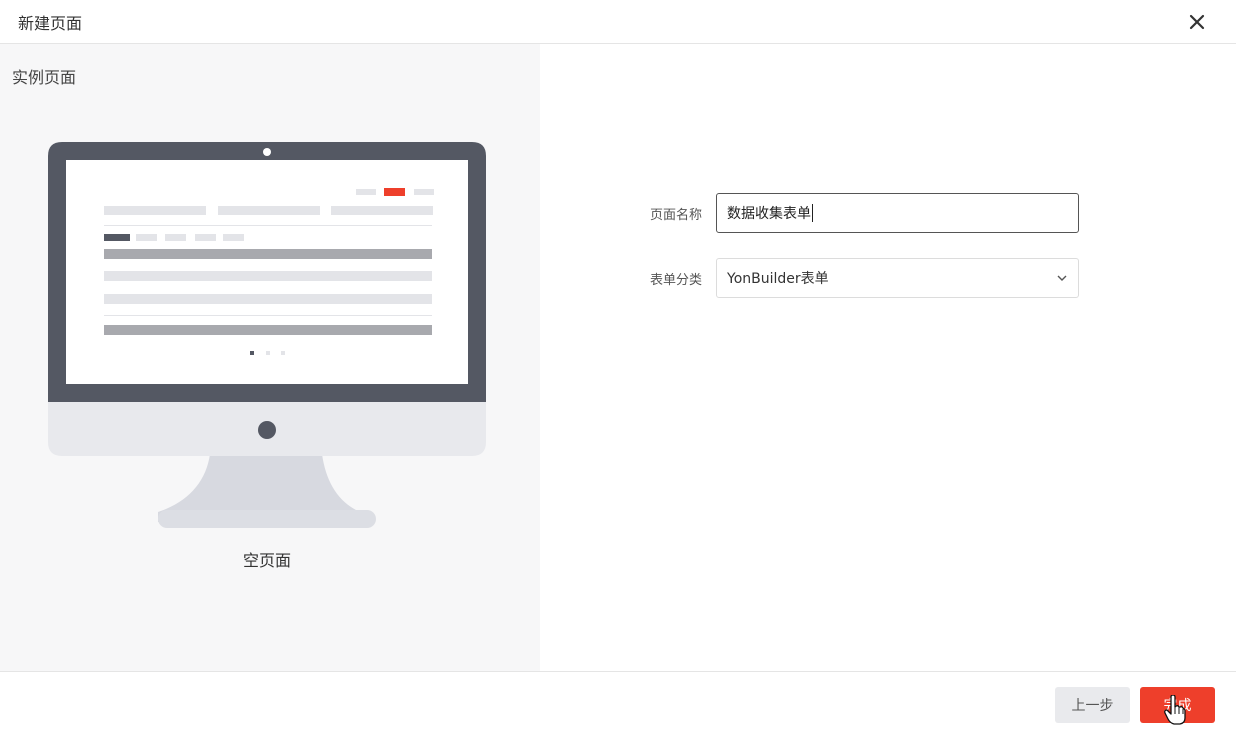 The image size is (1236, 732). I want to click on form-category-row: 表单分类 YonBuilder表单, so click(809, 278).